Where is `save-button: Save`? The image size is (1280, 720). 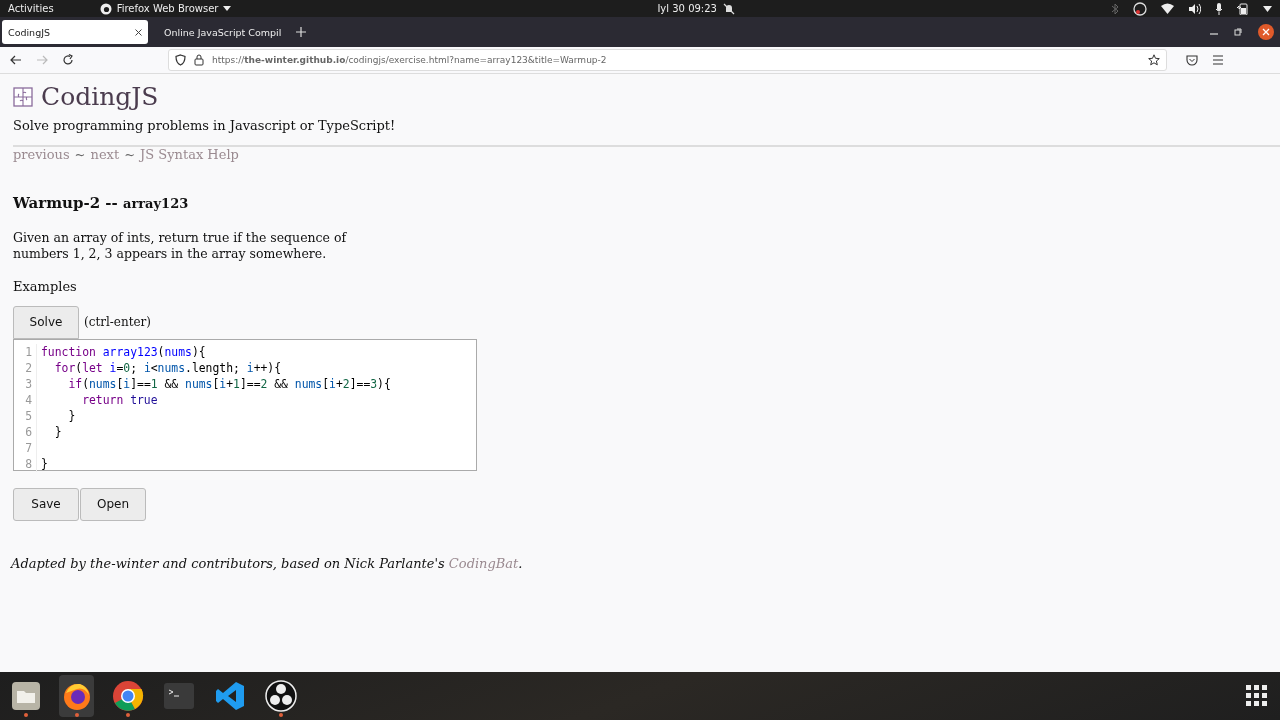 save-button: Save is located at coordinates (46, 504).